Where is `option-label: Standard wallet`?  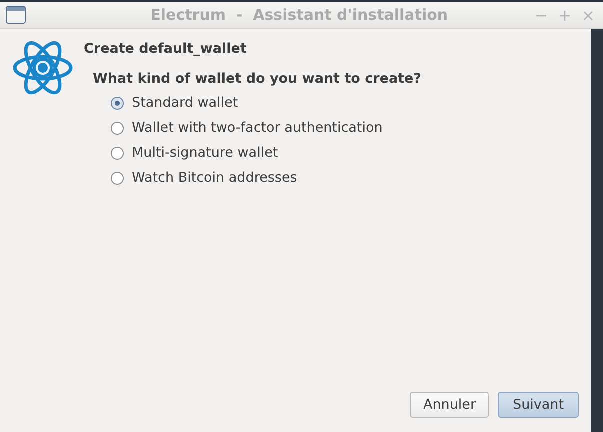
option-label: Standard wallet is located at coordinates (185, 103).